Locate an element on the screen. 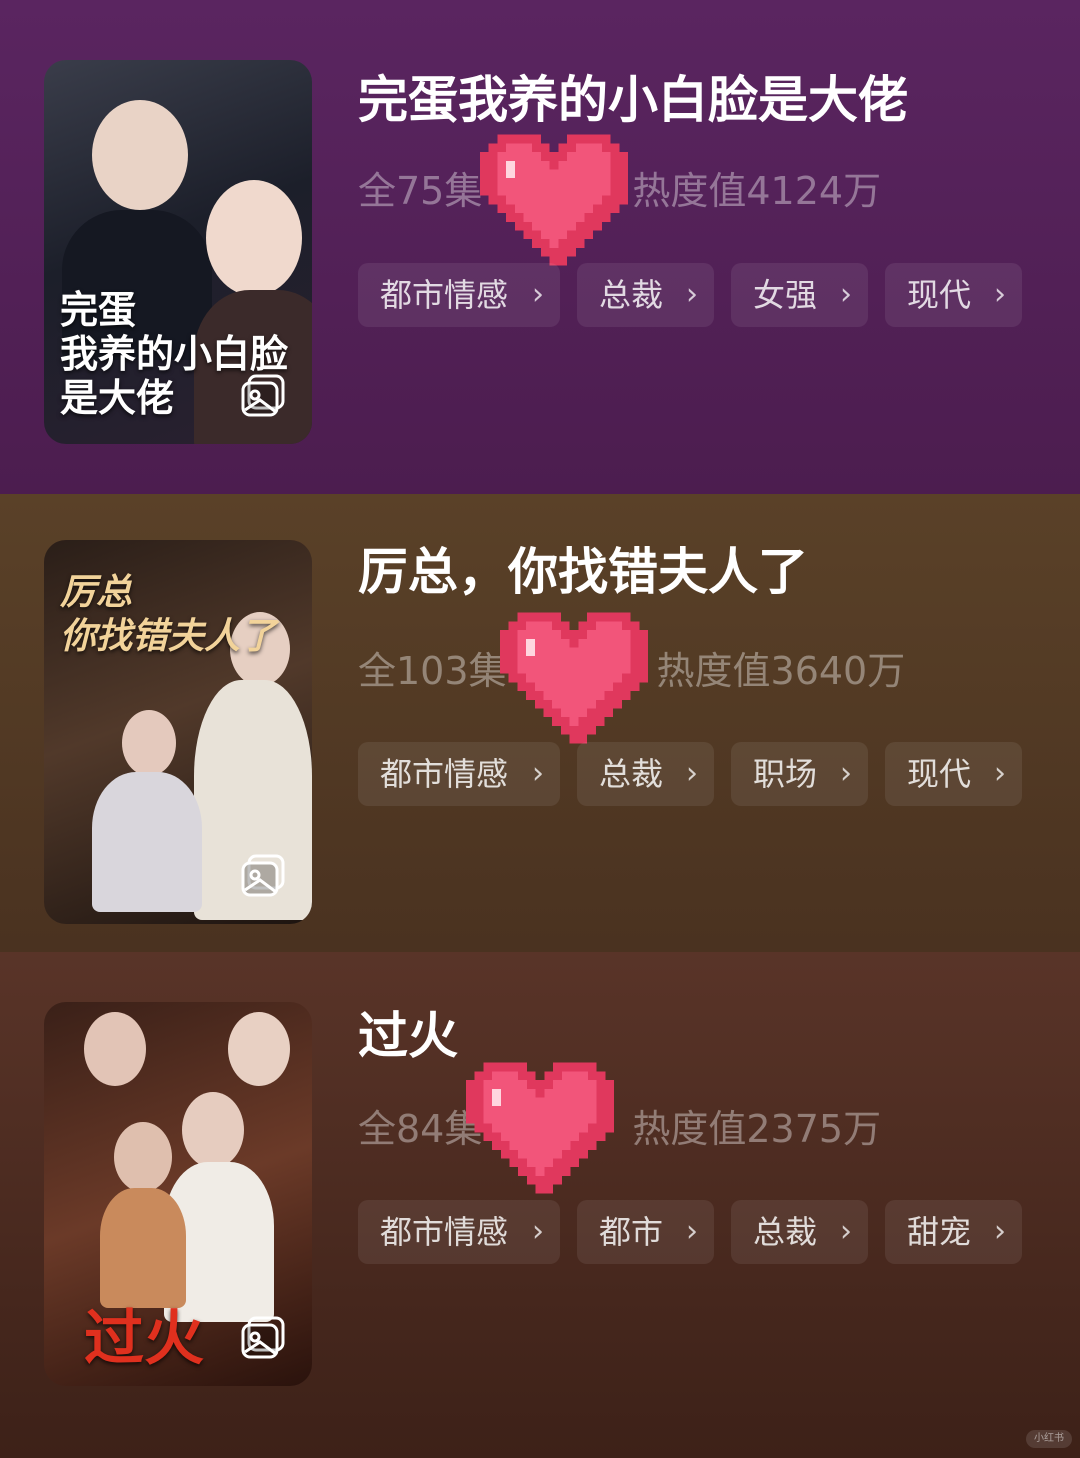  heat-value: 热度值4124万 is located at coordinates (757, 191).